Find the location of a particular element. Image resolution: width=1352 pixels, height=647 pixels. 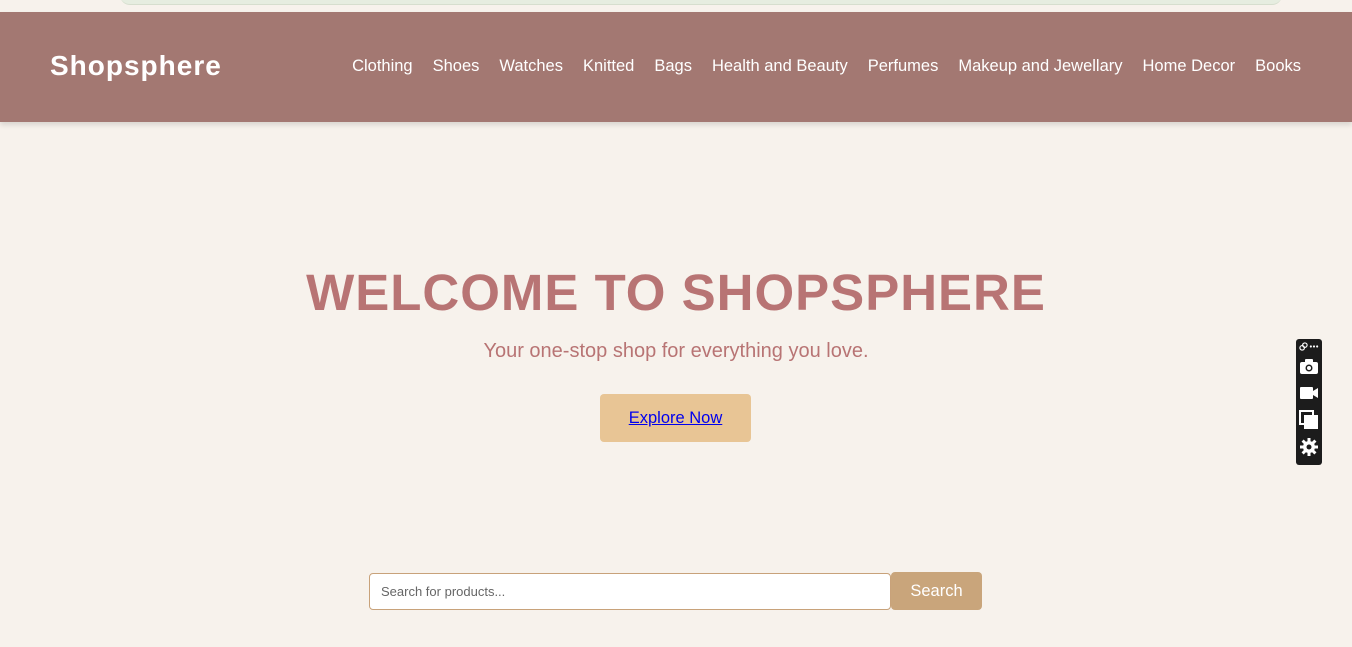

capture-toolbar is located at coordinates (1309, 402).